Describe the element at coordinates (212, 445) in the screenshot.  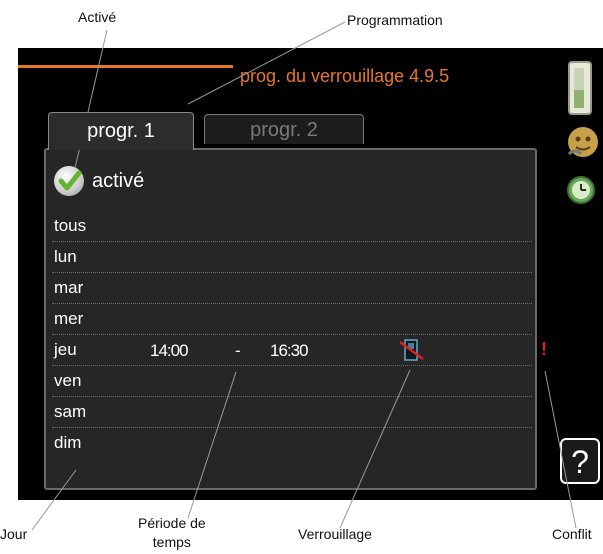
I see `callout-line-period` at that location.